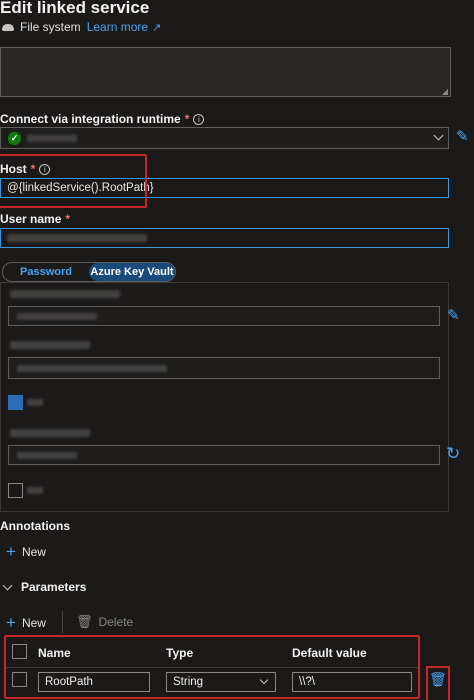 This screenshot has width=474, height=700. Describe the element at coordinates (224, 138) in the screenshot. I see `runtime-select: ✓` at that location.